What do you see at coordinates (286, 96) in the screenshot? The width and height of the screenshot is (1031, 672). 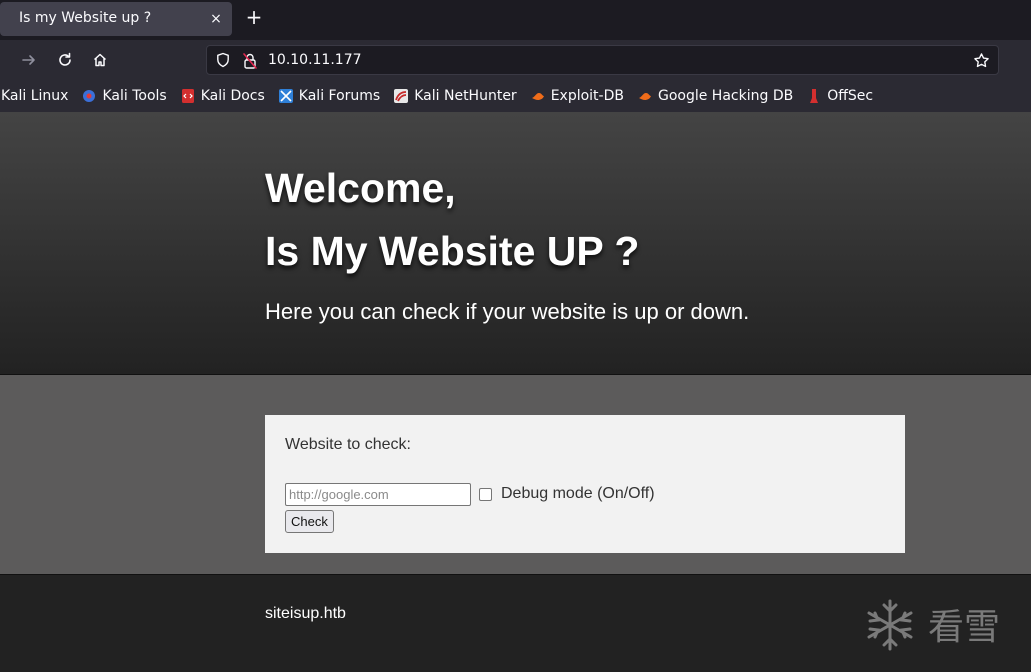 I see `kali-forums-icon` at bounding box center [286, 96].